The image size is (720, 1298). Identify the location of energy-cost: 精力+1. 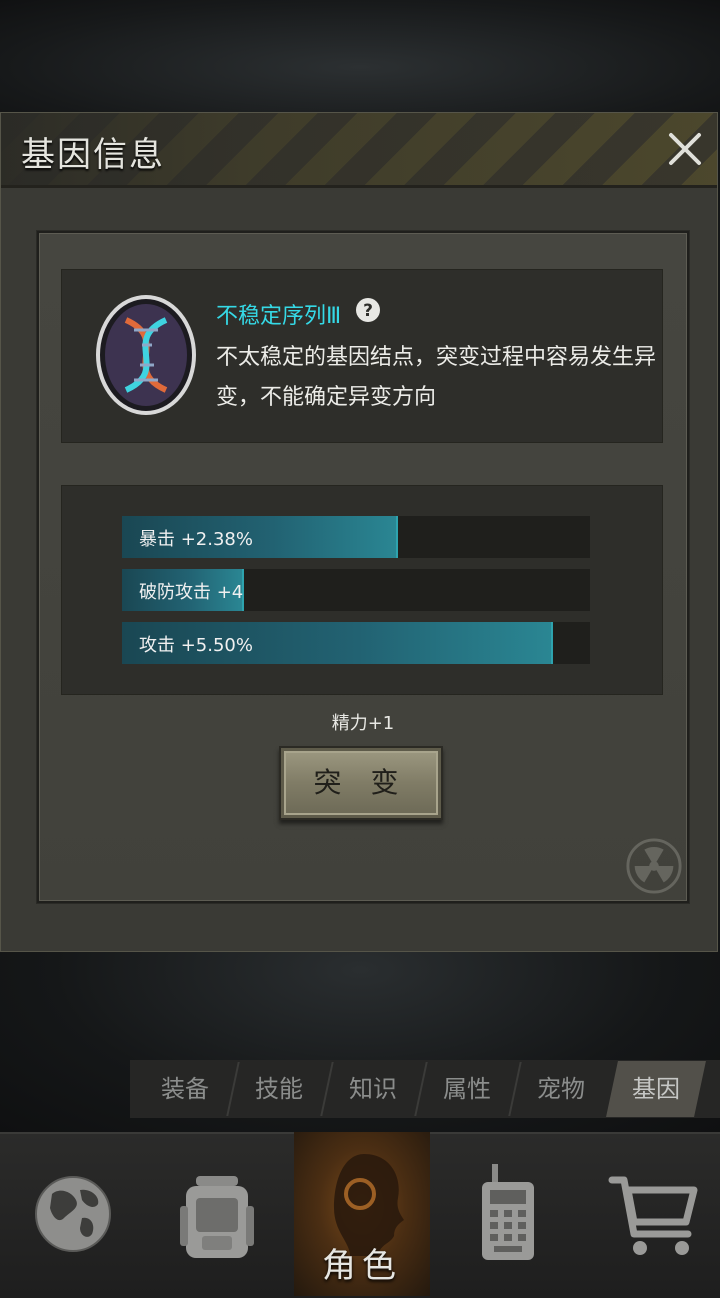
(363, 723).